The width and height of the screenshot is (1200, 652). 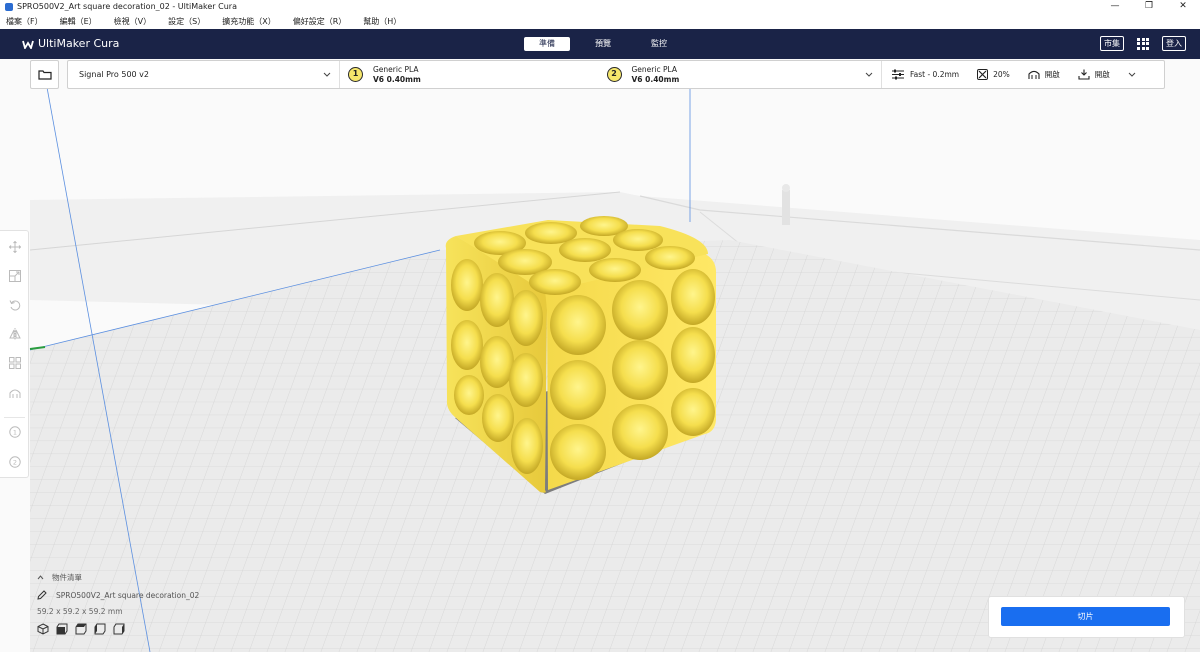 I want to click on camera-view-buttons, so click(x=118, y=629).